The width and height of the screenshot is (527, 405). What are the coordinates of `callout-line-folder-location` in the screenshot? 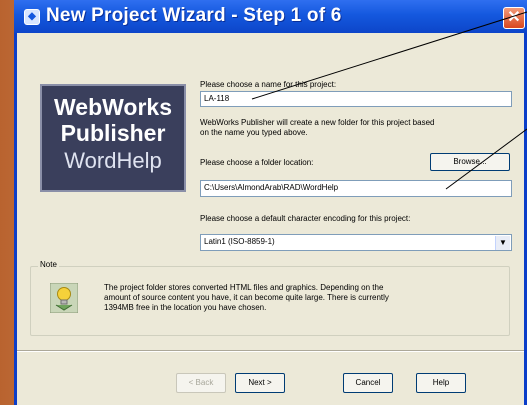 It's located at (486, 159).